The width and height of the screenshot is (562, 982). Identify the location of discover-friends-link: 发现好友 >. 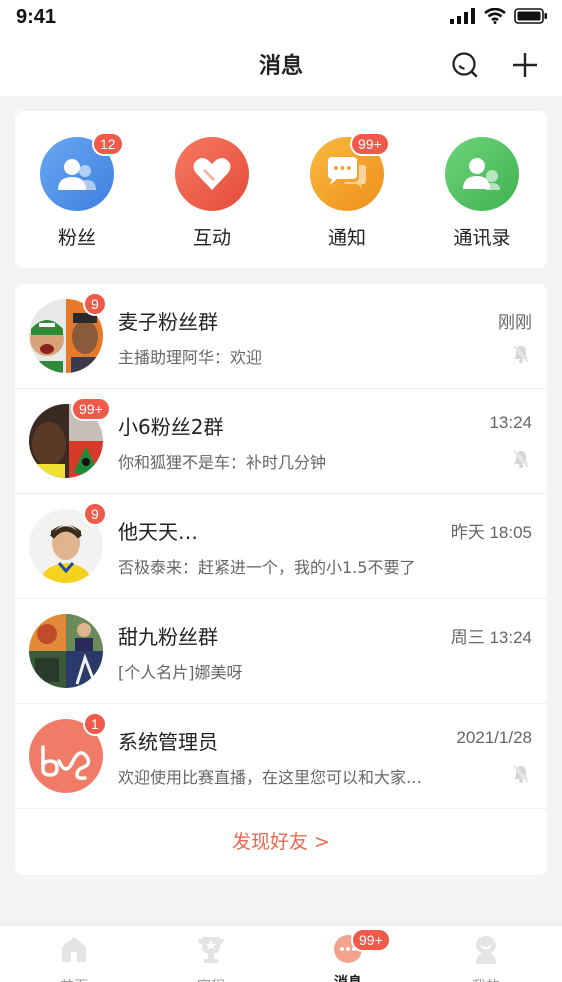
(281, 842).